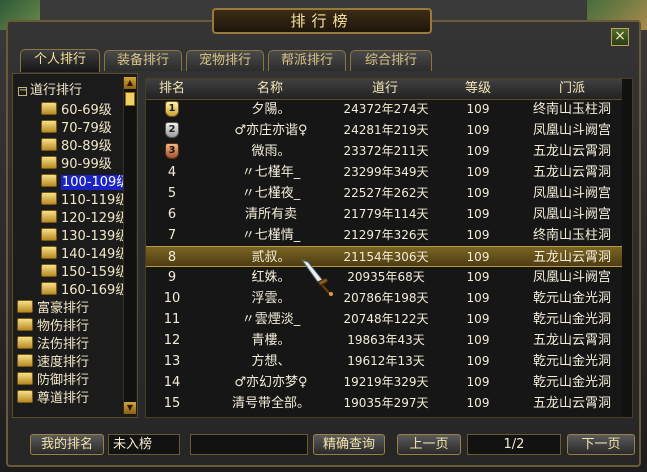  I want to click on tree-item-label: 速度排行, so click(63, 362).